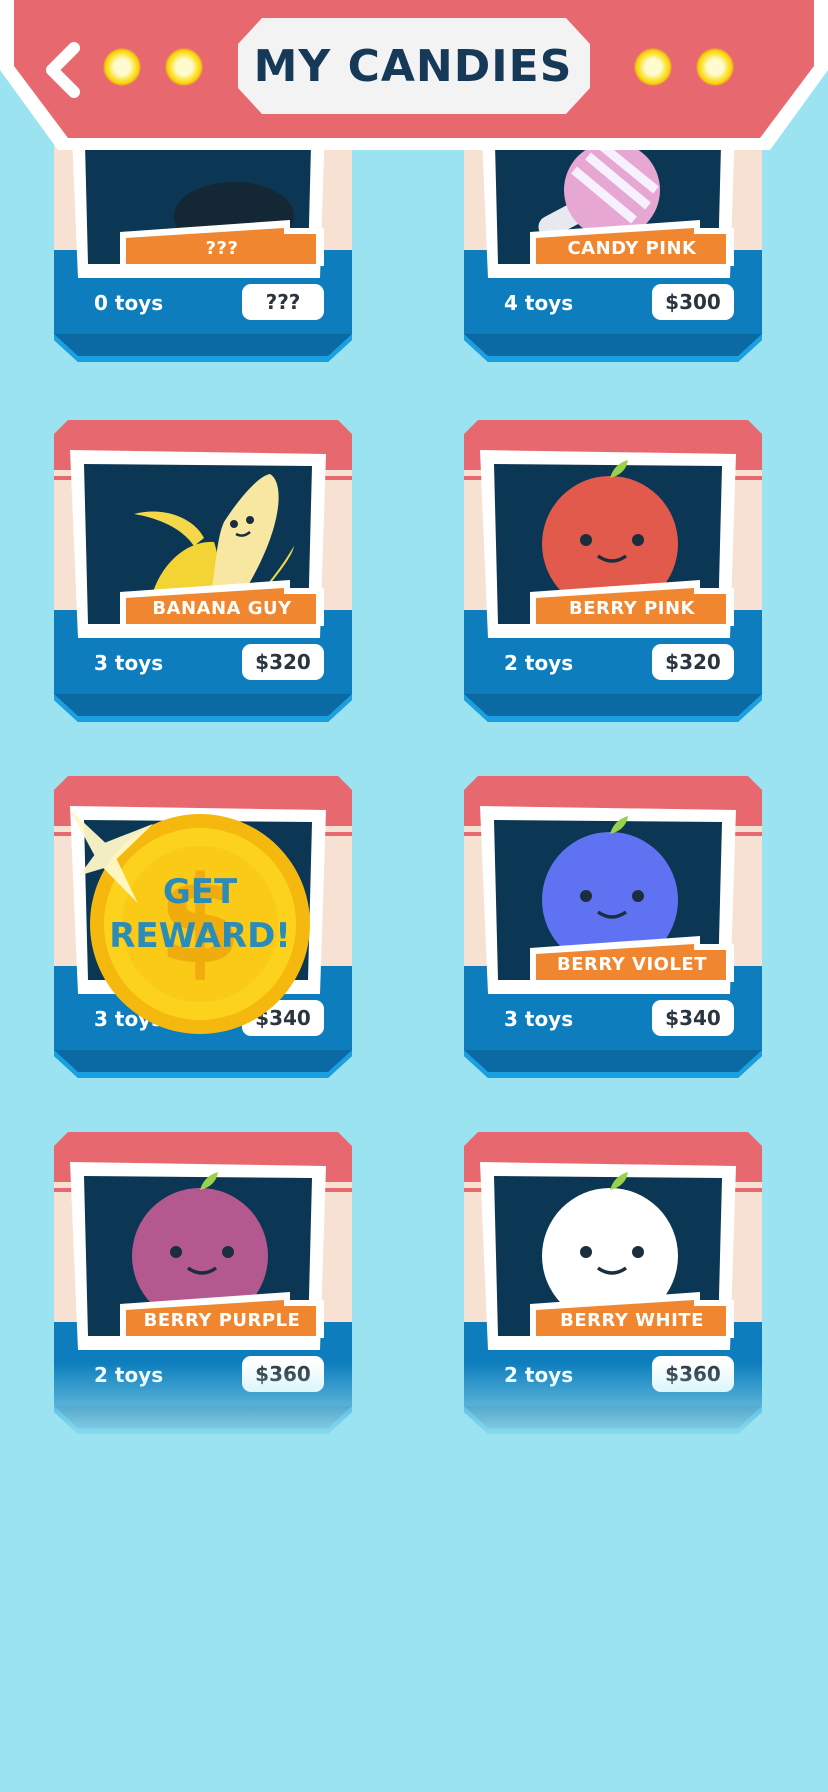 The width and height of the screenshot is (828, 1792). I want to click on card-name: BERRY PINK, so click(632, 608).